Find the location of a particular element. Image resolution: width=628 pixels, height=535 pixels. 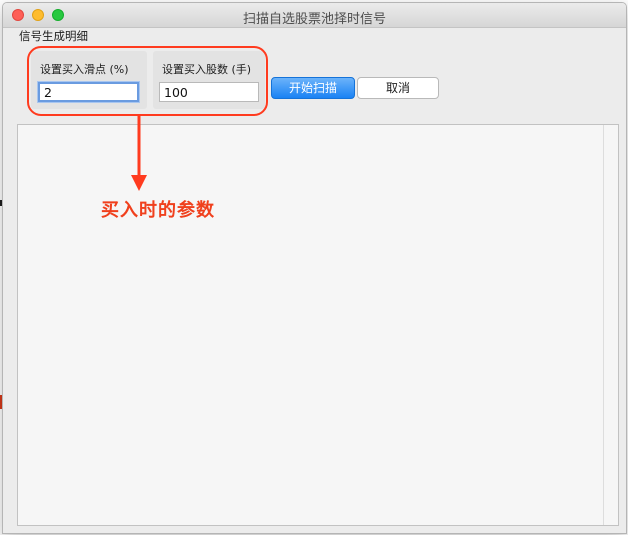

start-scan-button: 开始扫描 is located at coordinates (313, 88).